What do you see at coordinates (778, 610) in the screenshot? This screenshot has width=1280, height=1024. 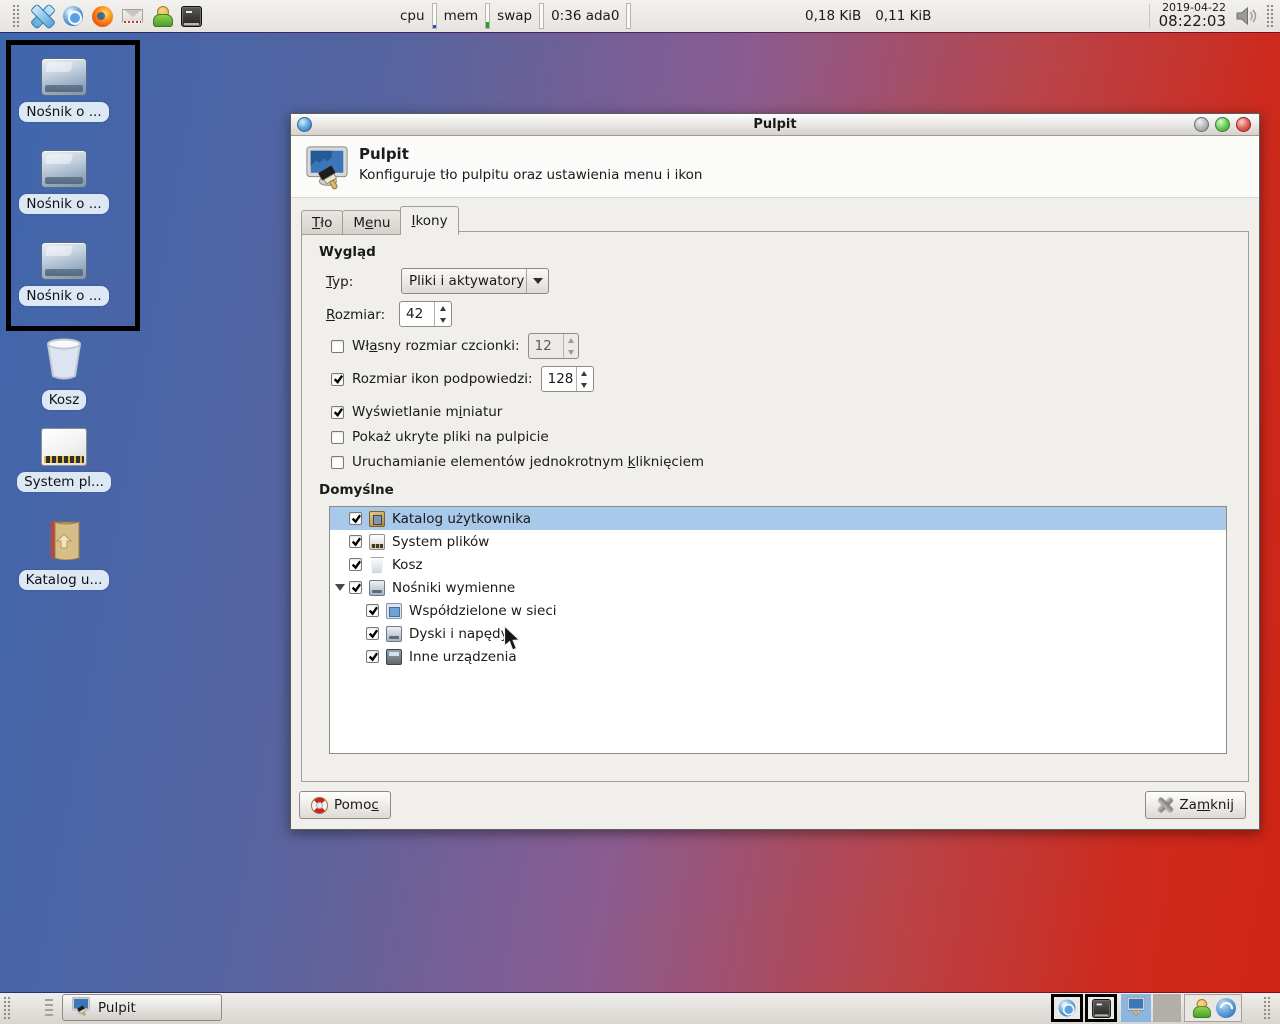 I see `tree-row-network-shares: Współdzielone w sieci` at bounding box center [778, 610].